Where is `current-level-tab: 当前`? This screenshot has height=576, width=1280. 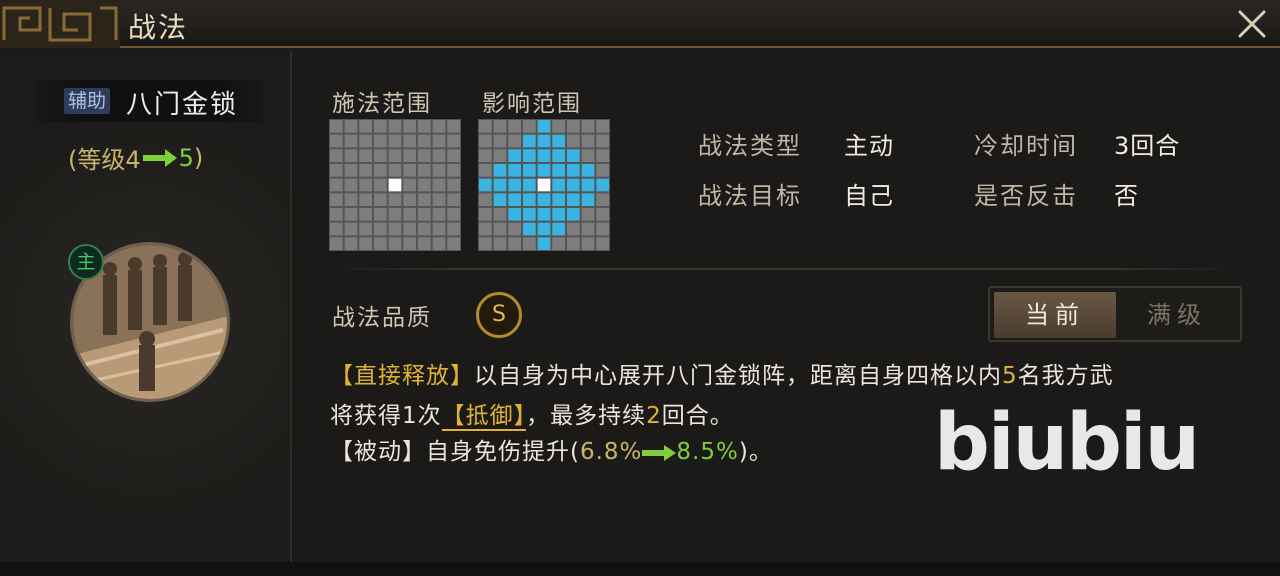 current-level-tab: 当前 is located at coordinates (1055, 315).